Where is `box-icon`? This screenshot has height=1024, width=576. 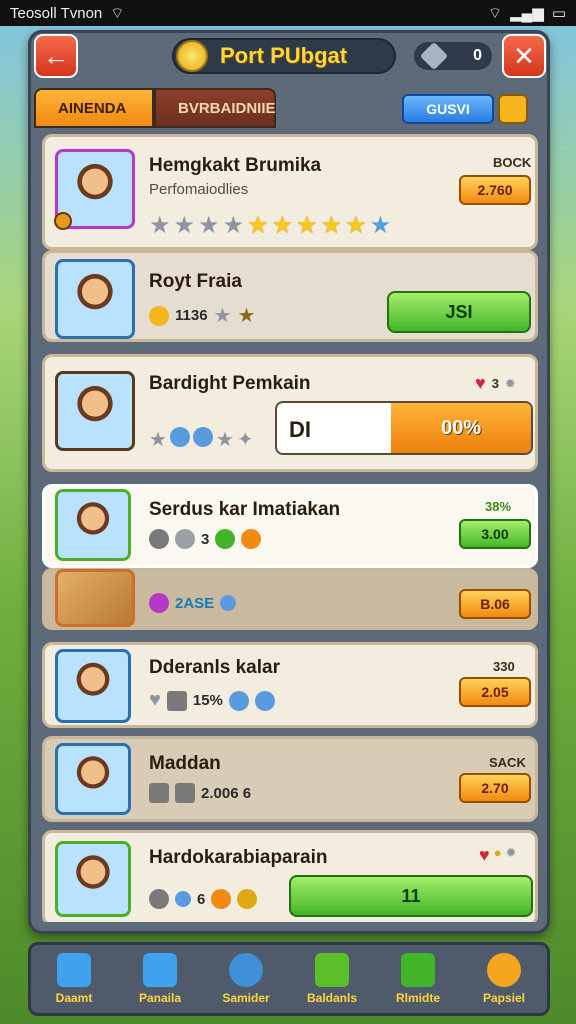
box-icon is located at coordinates (185, 793).